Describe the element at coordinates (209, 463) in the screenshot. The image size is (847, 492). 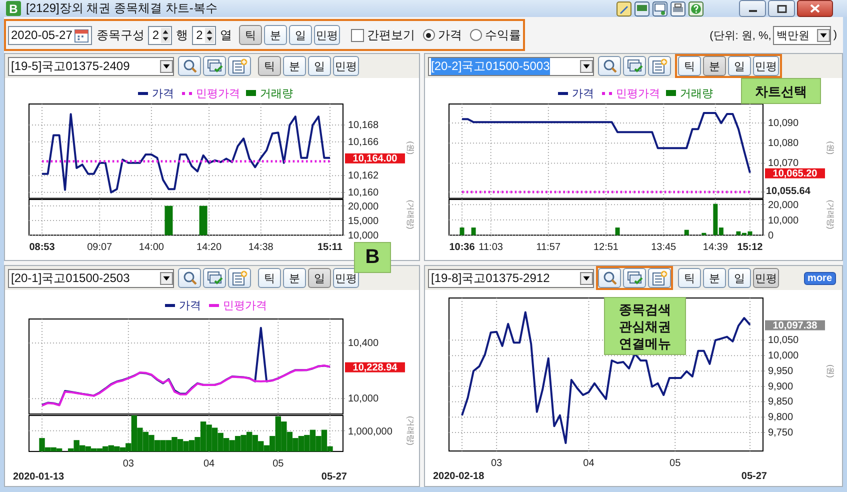
I see `axis-label: 04` at that location.